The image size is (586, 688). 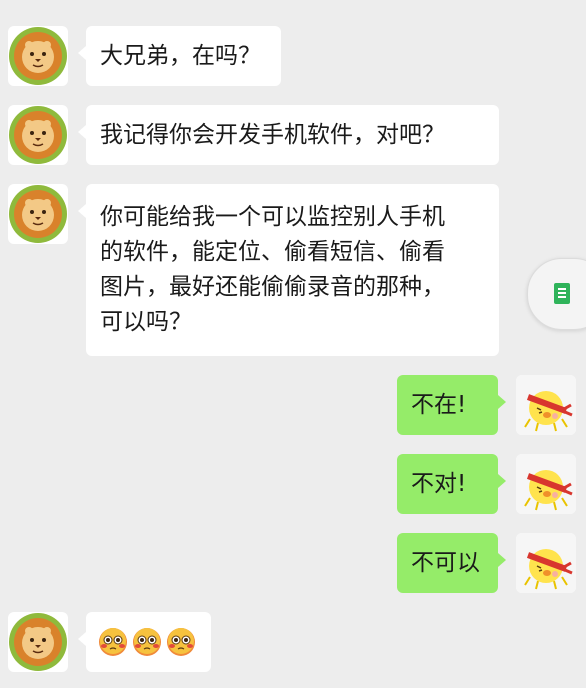 I want to click on message-text: 大兄弟，在吗？, so click(x=180, y=56).